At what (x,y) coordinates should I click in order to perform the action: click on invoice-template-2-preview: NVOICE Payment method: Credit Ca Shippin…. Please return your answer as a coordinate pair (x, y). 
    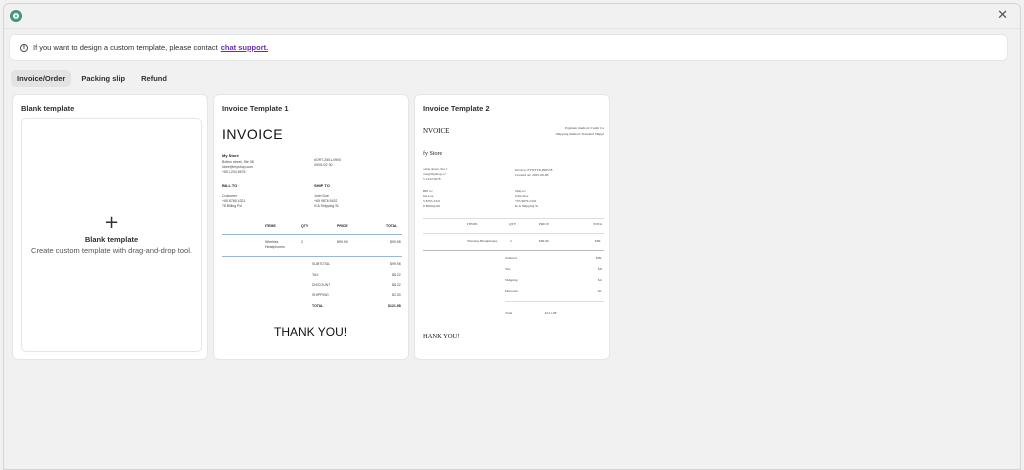
    Looking at the image, I should click on (513, 237).